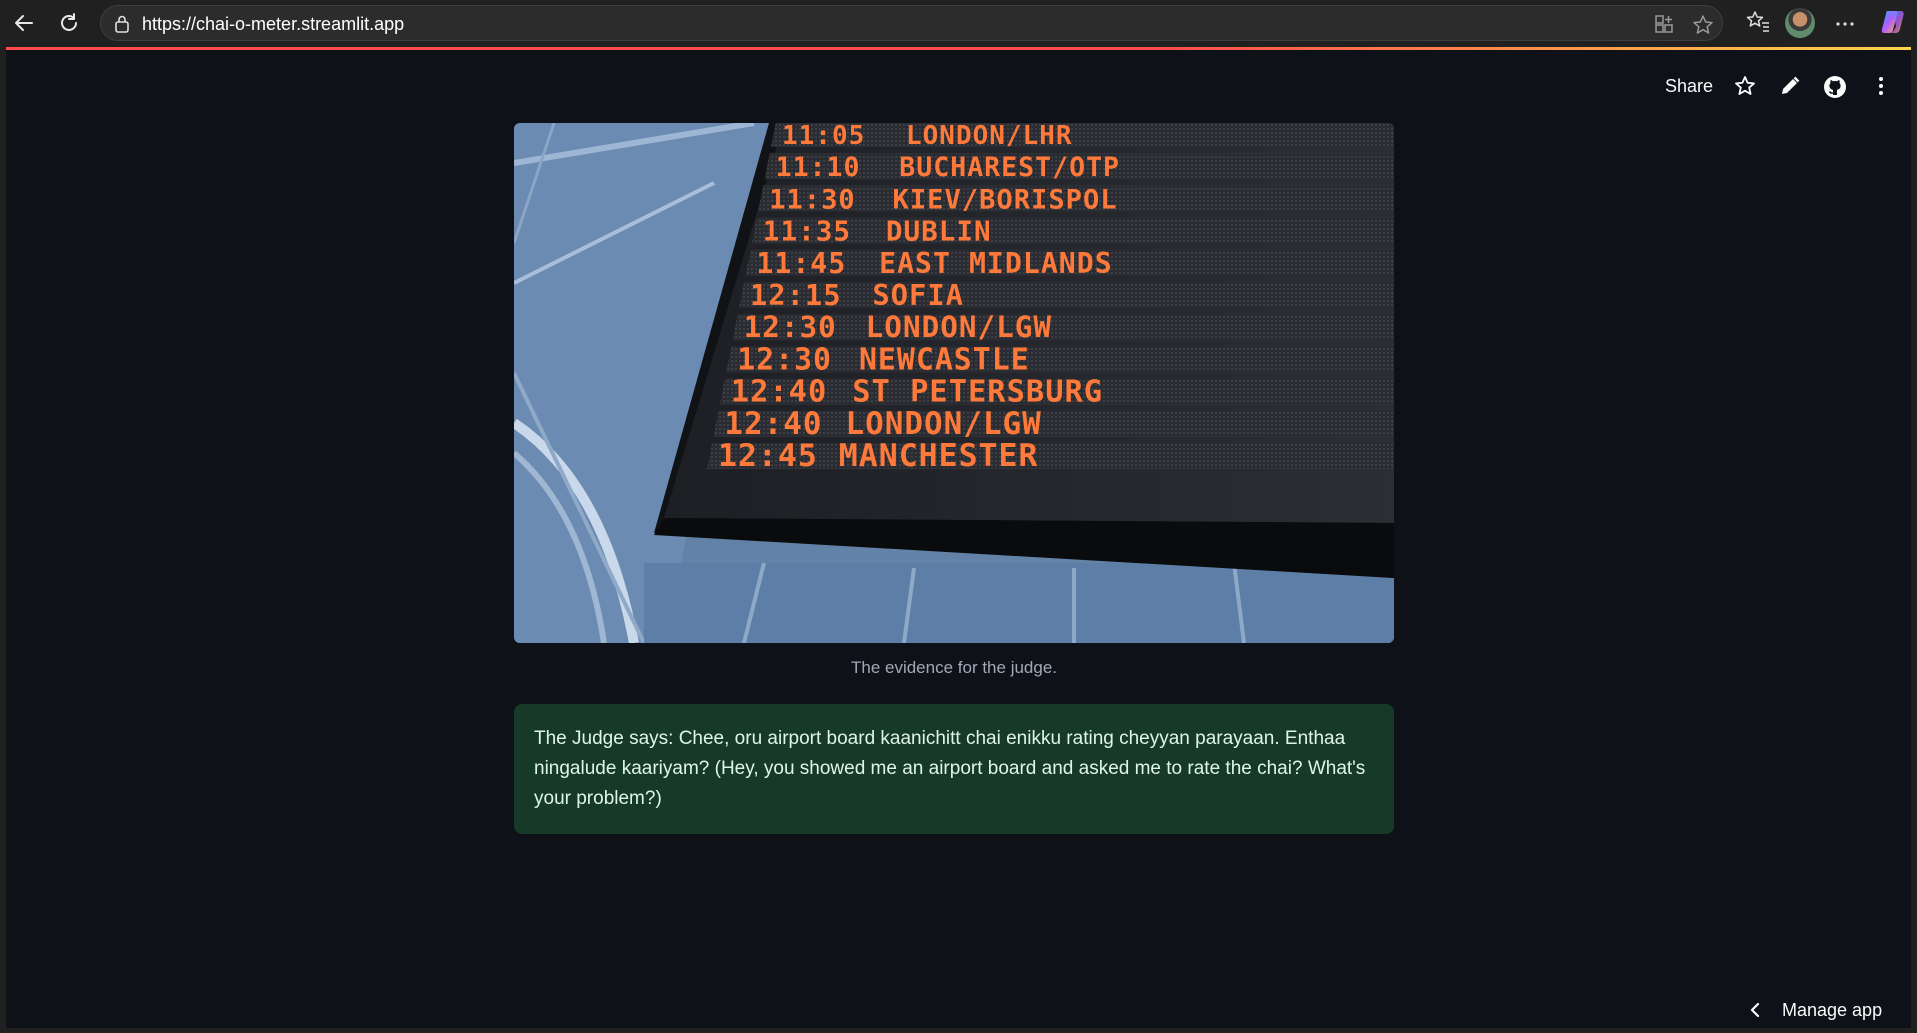 The width and height of the screenshot is (1917, 1033). I want to click on image-caption: The evidence for the judge., so click(954, 667).